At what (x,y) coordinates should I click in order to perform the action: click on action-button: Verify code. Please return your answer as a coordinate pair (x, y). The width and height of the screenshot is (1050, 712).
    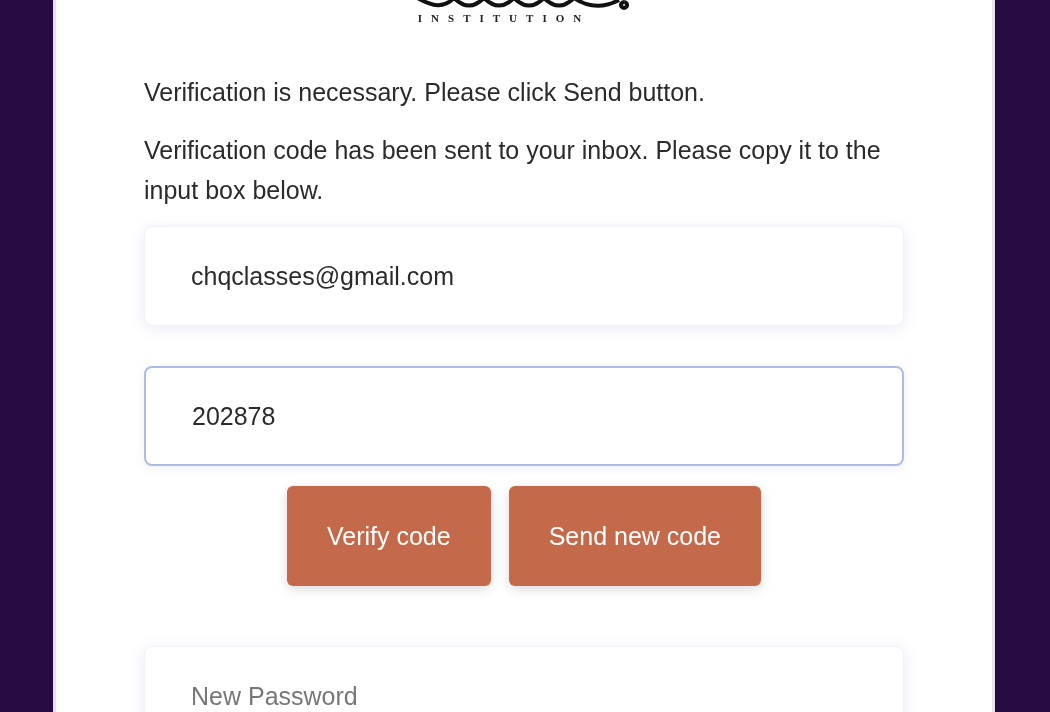
    Looking at the image, I should click on (388, 536).